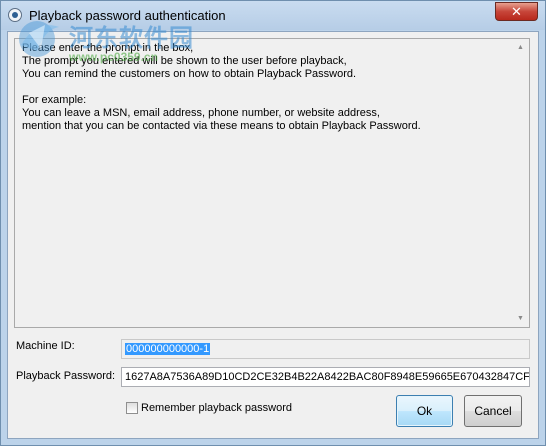 This screenshot has height=446, width=546. I want to click on vertical-scrollbar: ▲ ▼, so click(520, 183).